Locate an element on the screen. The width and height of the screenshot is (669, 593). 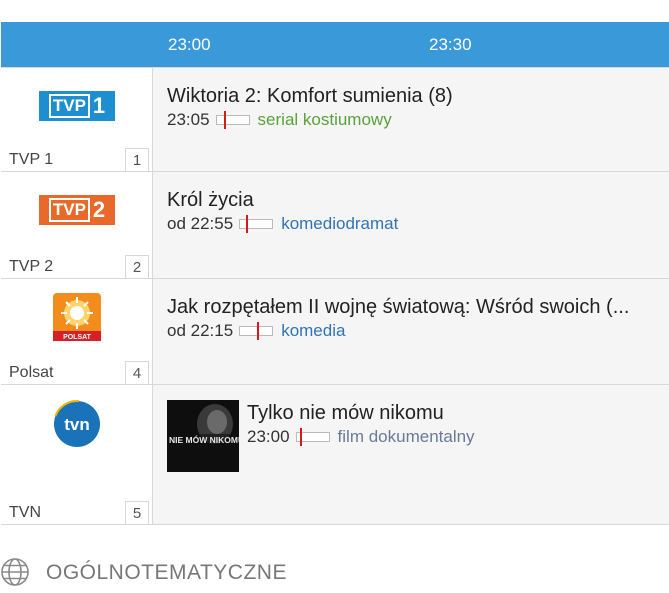
channel-number: 1 is located at coordinates (137, 159).